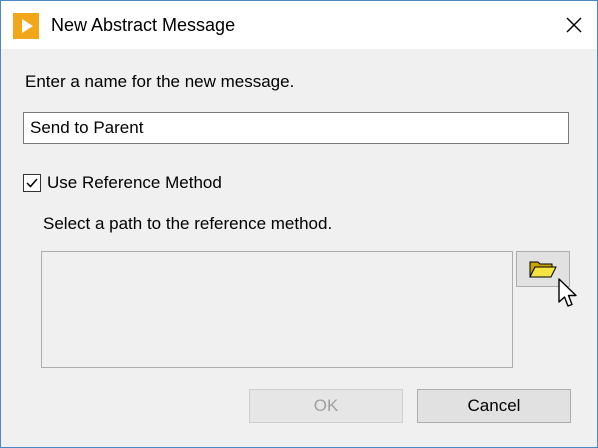  I want to click on title-bar: New Abstract Message, so click(299, 25).